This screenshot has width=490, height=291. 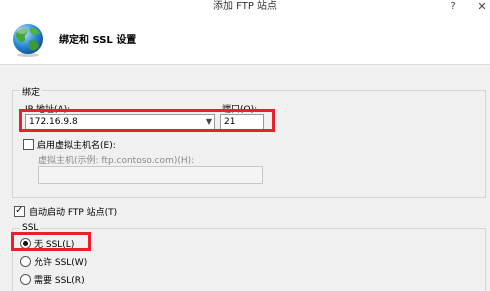 I want to click on highlight-no-ssl, so click(x=51, y=241).